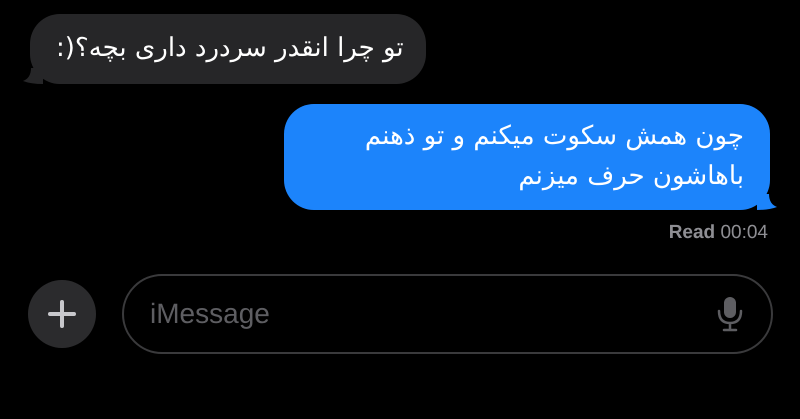 This screenshot has height=419, width=800. Describe the element at coordinates (62, 314) in the screenshot. I see `plus-icon` at that location.